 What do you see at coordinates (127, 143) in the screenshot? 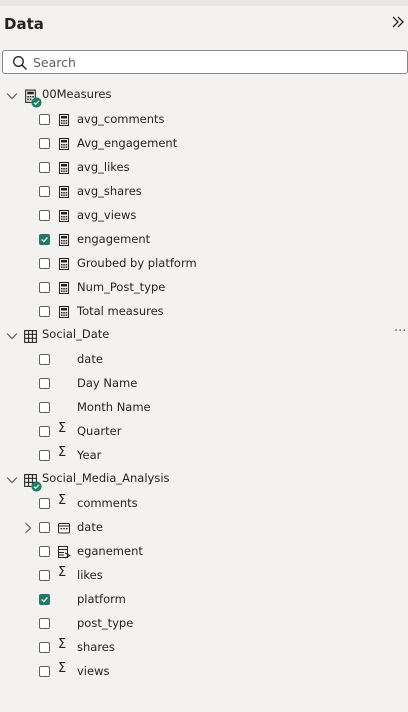
I see `field-label: Avg_engagement` at bounding box center [127, 143].